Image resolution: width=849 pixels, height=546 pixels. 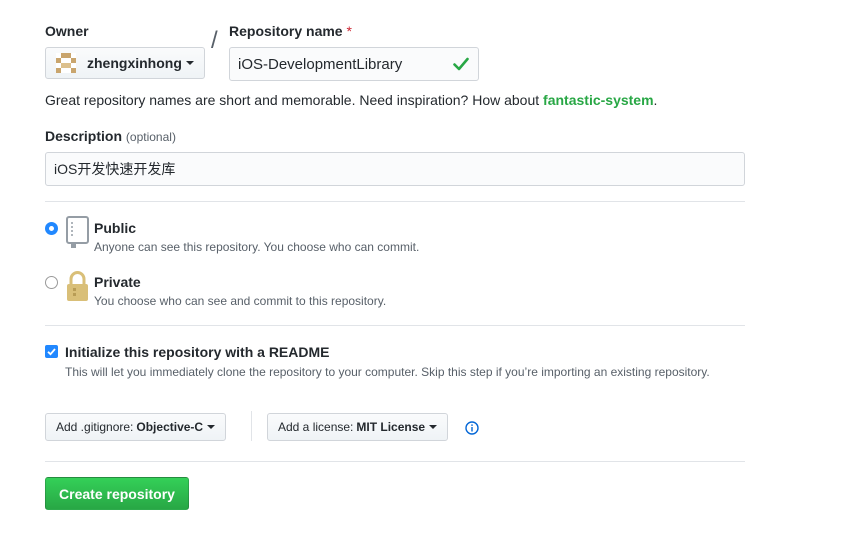 What do you see at coordinates (391, 427) in the screenshot?
I see `license-value: MIT License` at bounding box center [391, 427].